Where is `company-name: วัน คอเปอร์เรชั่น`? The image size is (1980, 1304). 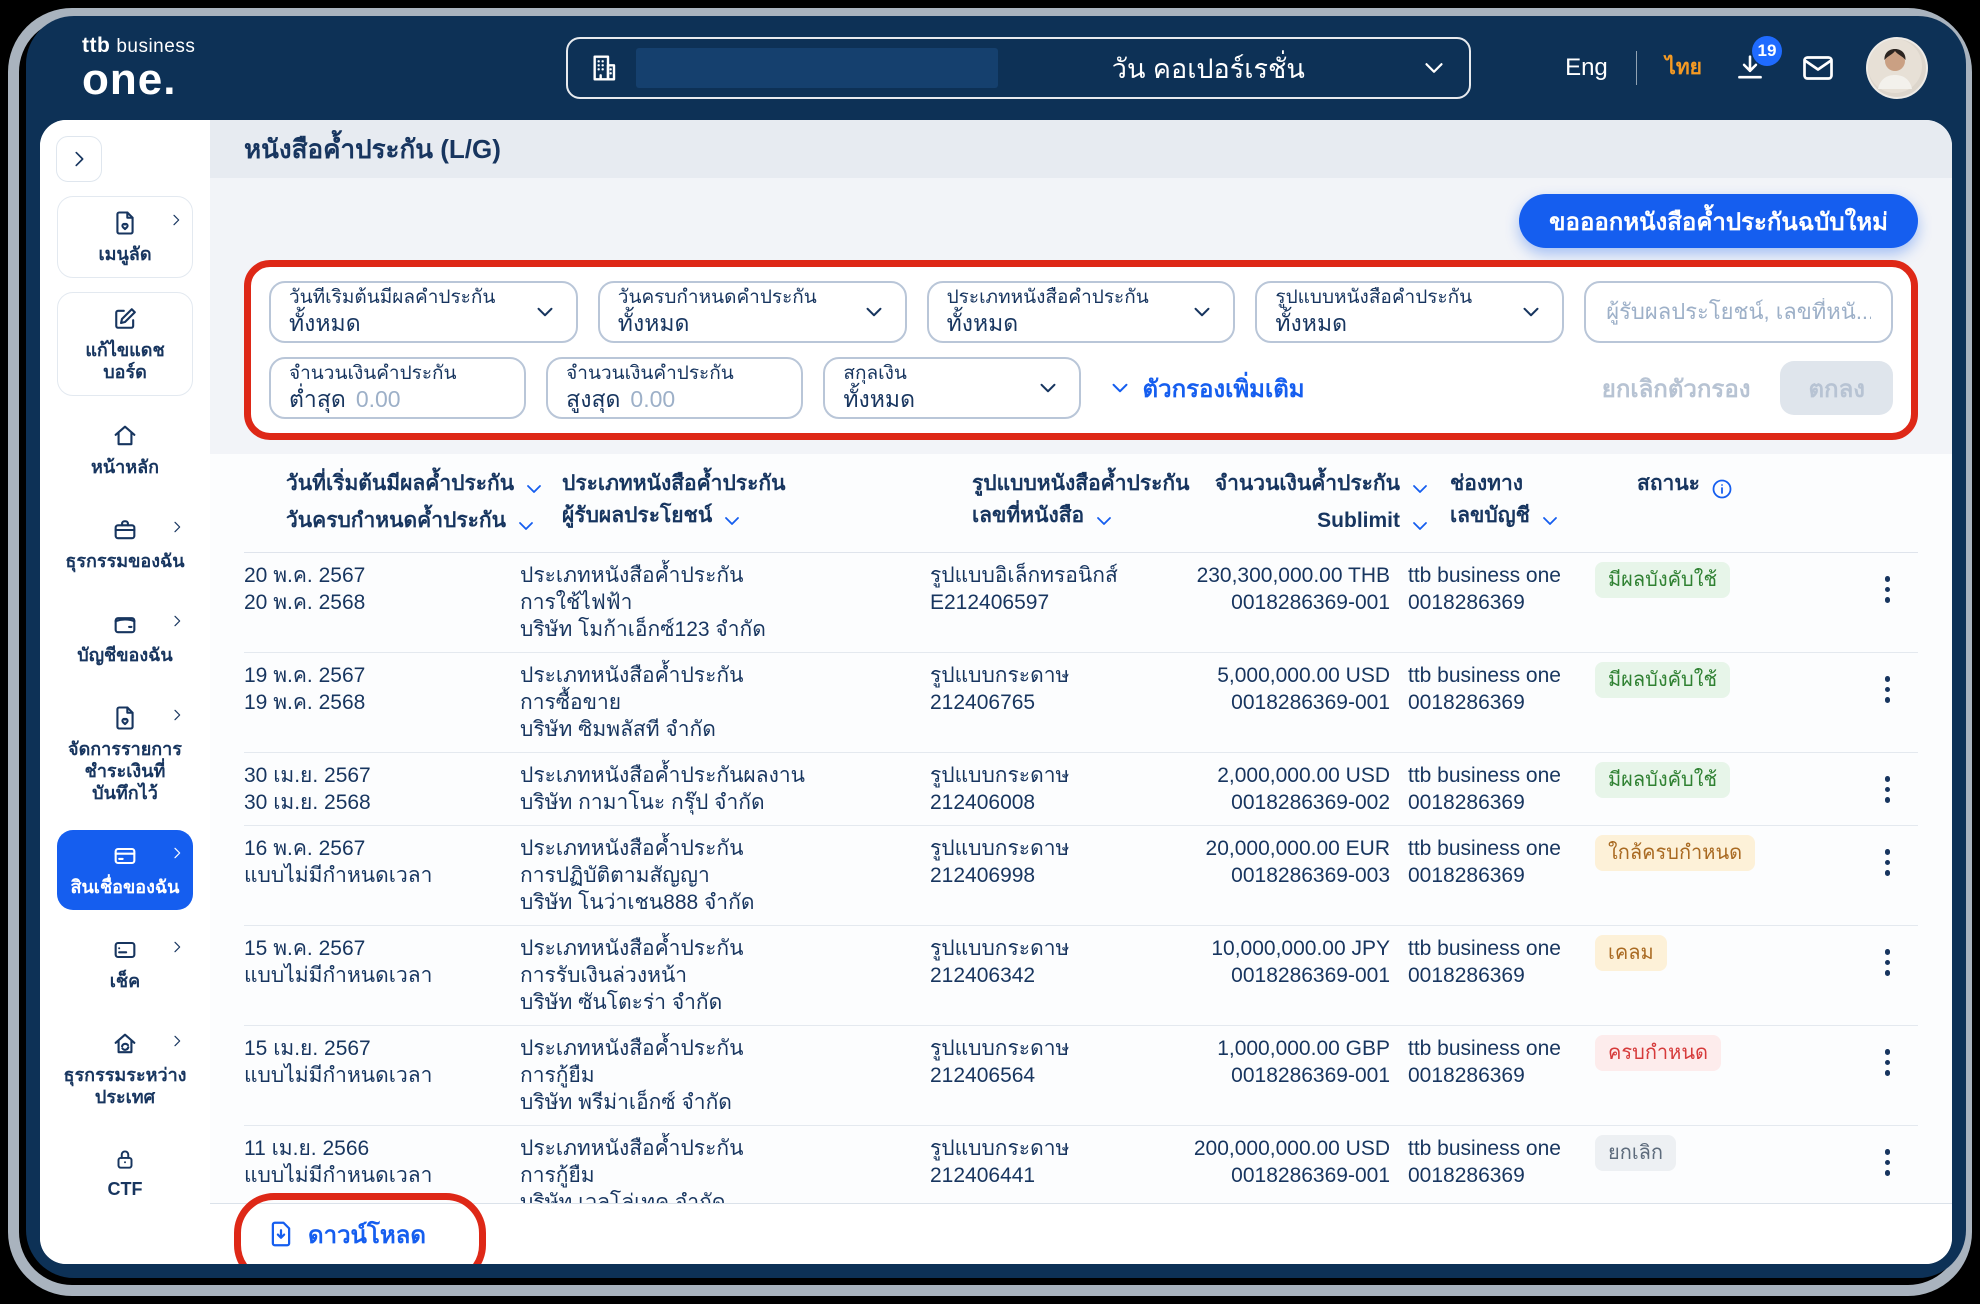 company-name: วัน คอเปอร์เรชั่น is located at coordinates (1208, 68).